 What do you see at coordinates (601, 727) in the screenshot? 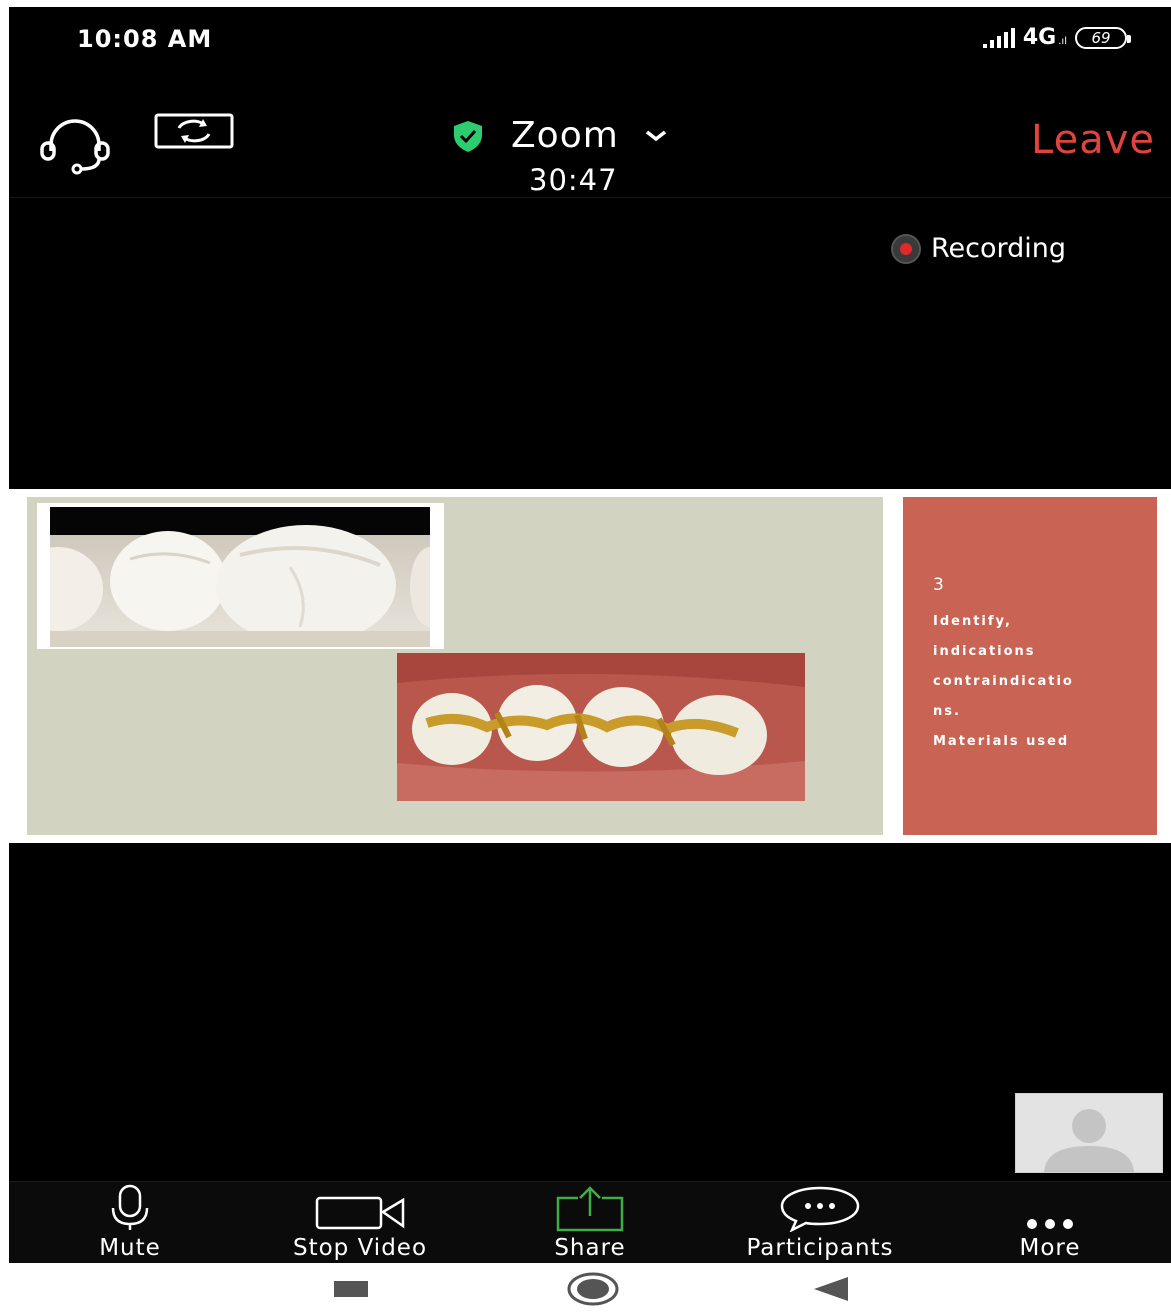
I see `gold-inlays-photo` at bounding box center [601, 727].